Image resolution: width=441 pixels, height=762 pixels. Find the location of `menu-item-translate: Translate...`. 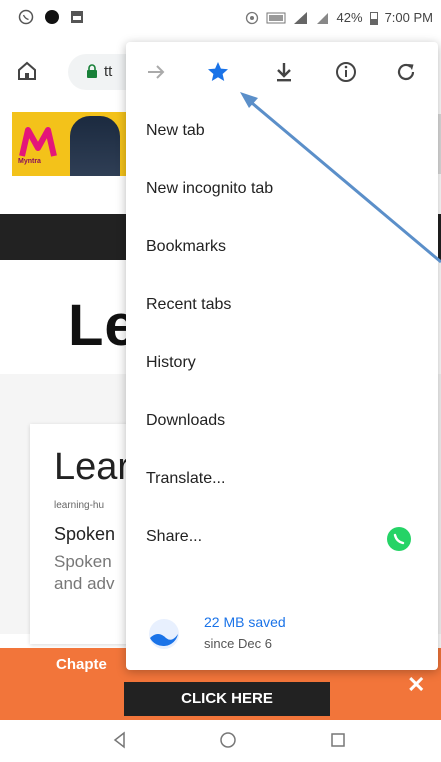

menu-item-translate: Translate... is located at coordinates (185, 479).